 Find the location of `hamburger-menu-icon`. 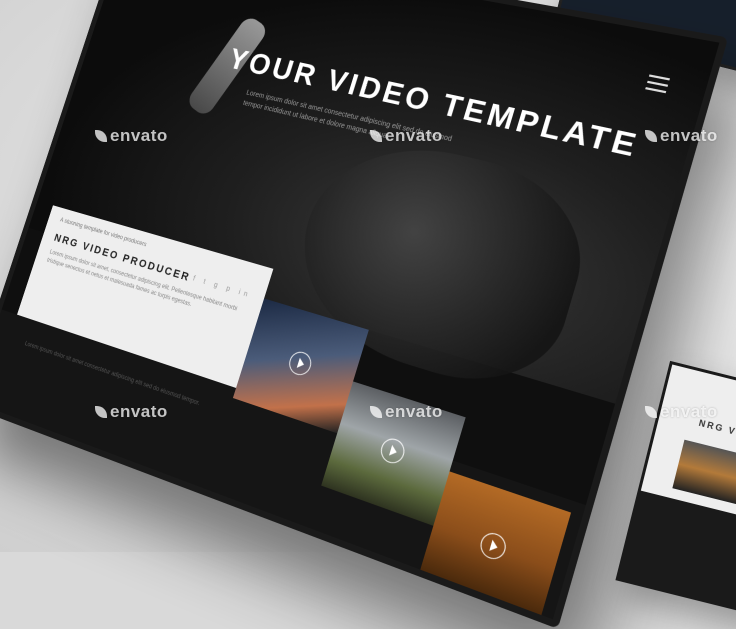

hamburger-menu-icon is located at coordinates (657, 83).